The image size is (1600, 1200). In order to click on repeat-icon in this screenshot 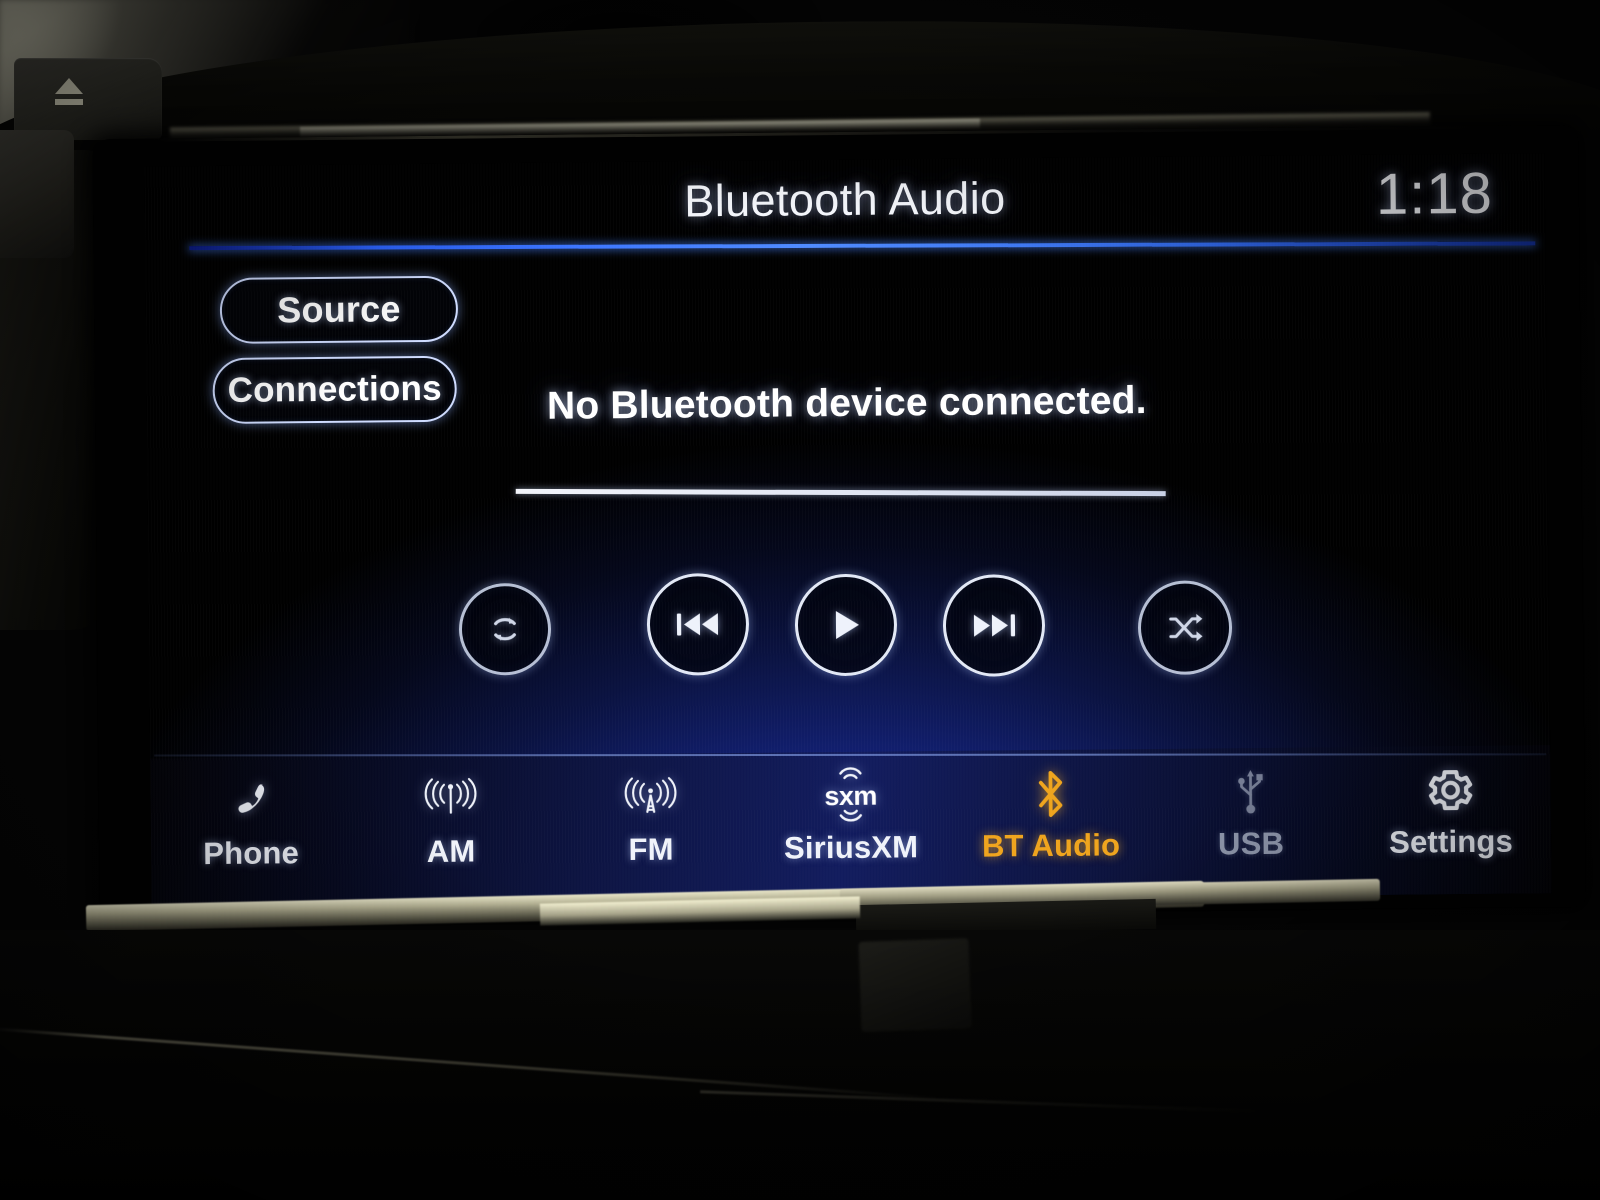, I will do `click(505, 629)`.